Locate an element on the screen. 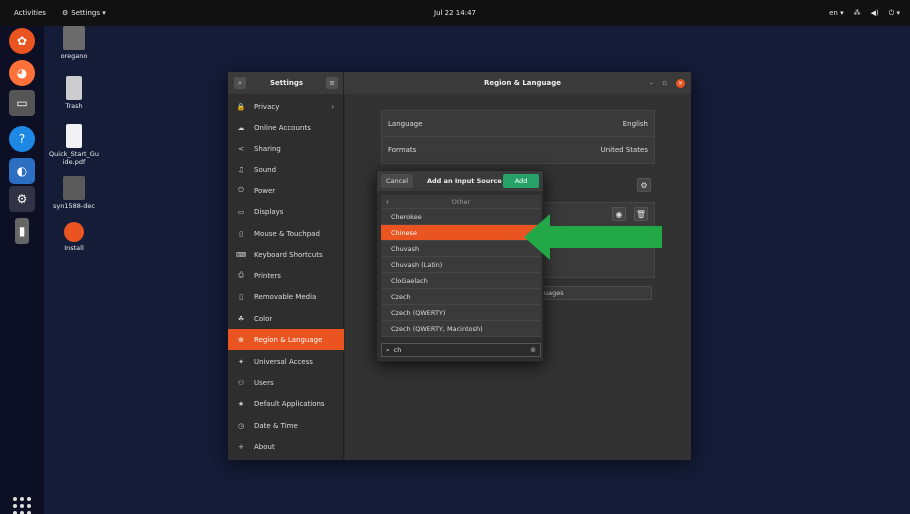  sidebar-item-printers: ⎙ Printers is located at coordinates (286, 275).